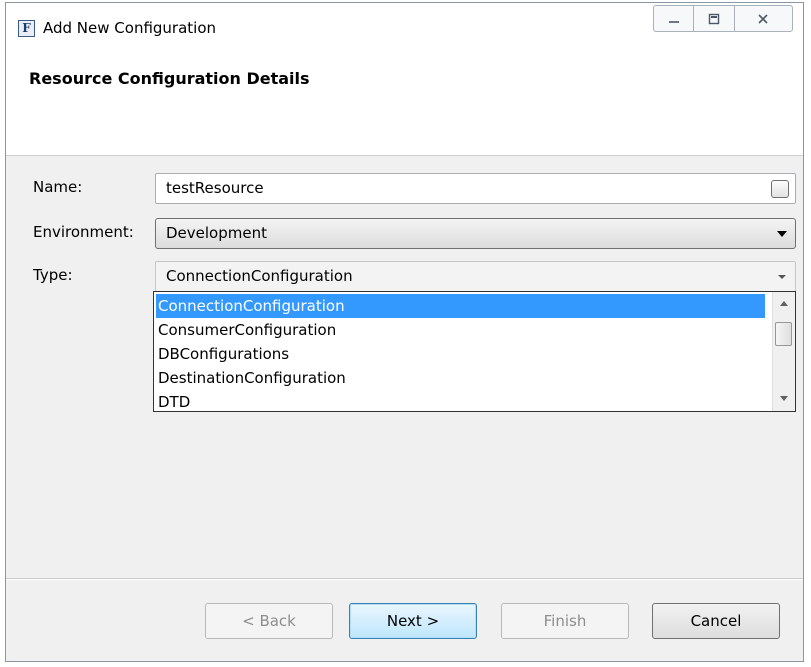 Image resolution: width=811 pixels, height=667 pixels. Describe the element at coordinates (460, 354) in the screenshot. I see `dropdown-item: DBConfigurations` at that location.